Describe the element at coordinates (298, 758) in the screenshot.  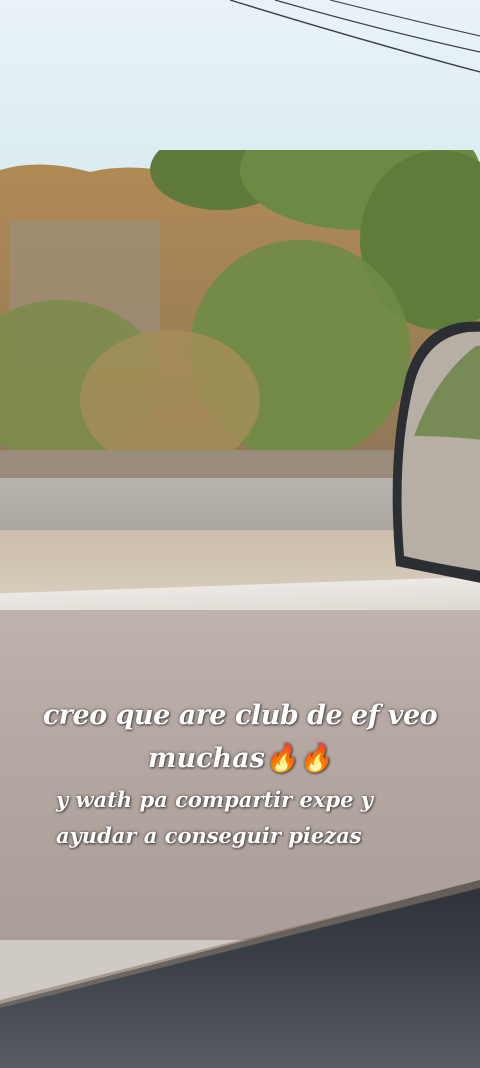
I see `fire-emoji-icon: 🔥🔥` at that location.